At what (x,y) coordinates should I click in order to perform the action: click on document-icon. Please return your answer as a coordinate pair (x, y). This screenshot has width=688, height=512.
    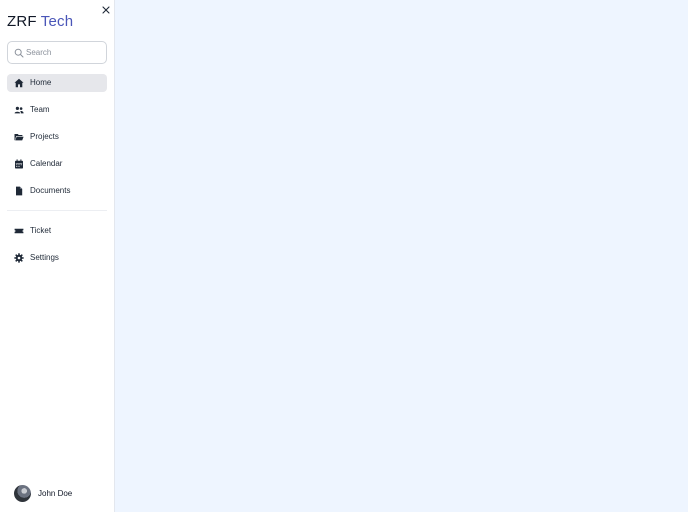
    Looking at the image, I should click on (19, 191).